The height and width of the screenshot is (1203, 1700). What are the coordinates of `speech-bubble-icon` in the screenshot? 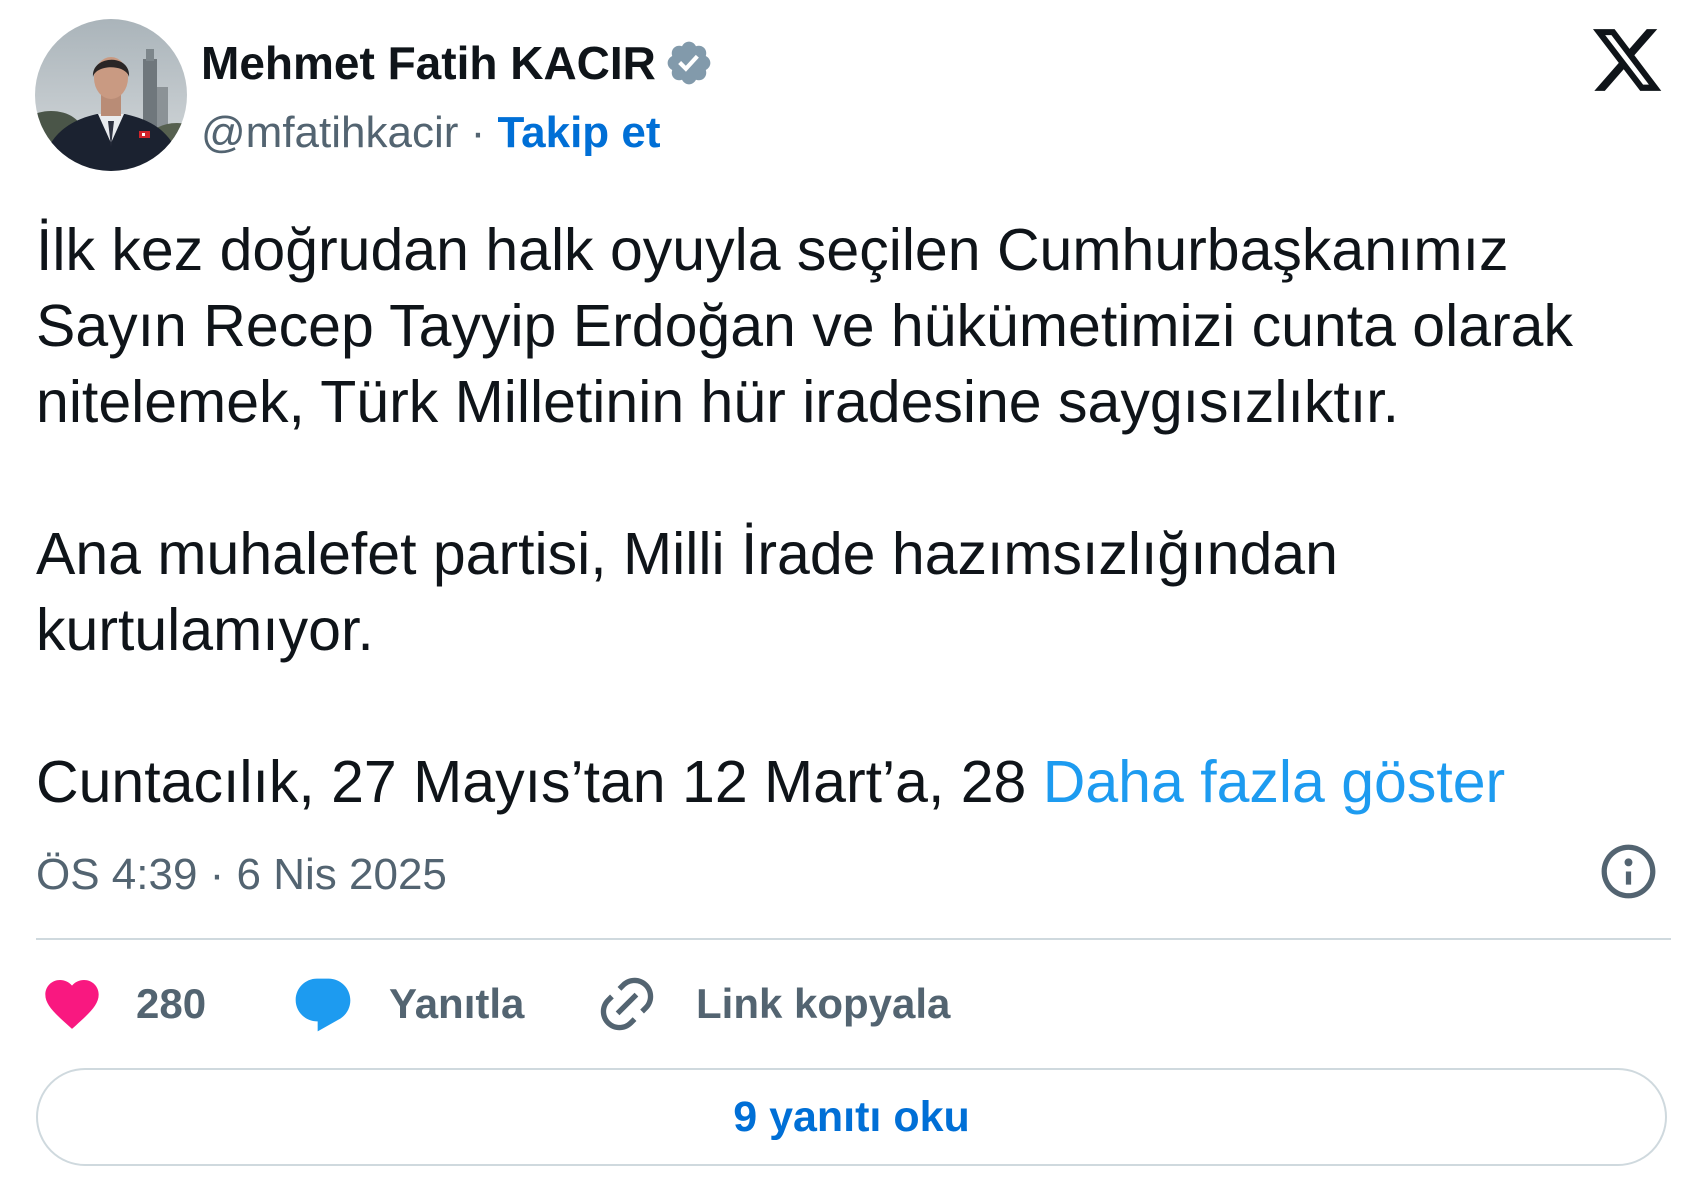 It's located at (323, 1005).